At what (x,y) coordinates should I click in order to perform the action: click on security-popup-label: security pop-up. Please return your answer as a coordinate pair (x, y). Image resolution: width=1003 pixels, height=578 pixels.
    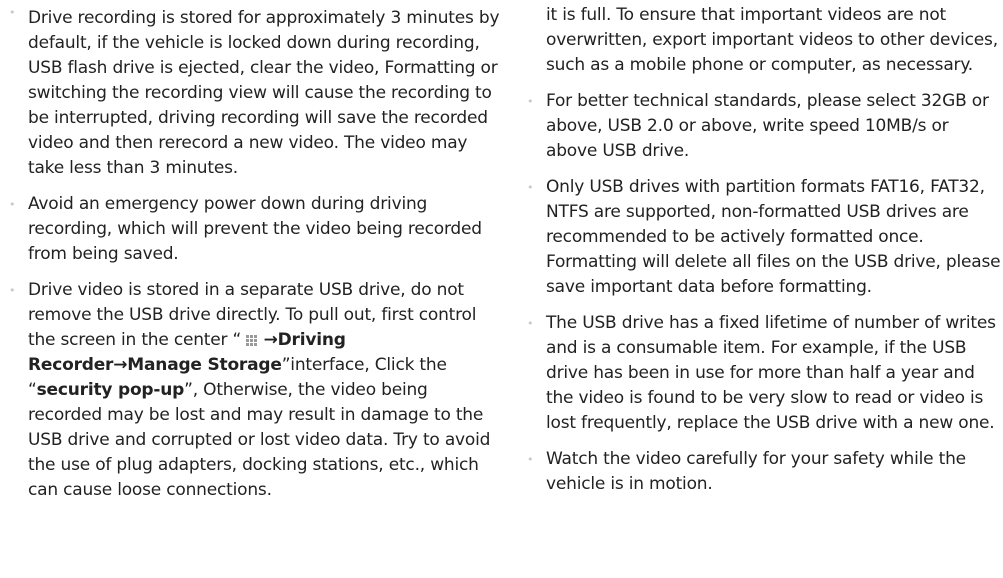
    Looking at the image, I should click on (110, 390).